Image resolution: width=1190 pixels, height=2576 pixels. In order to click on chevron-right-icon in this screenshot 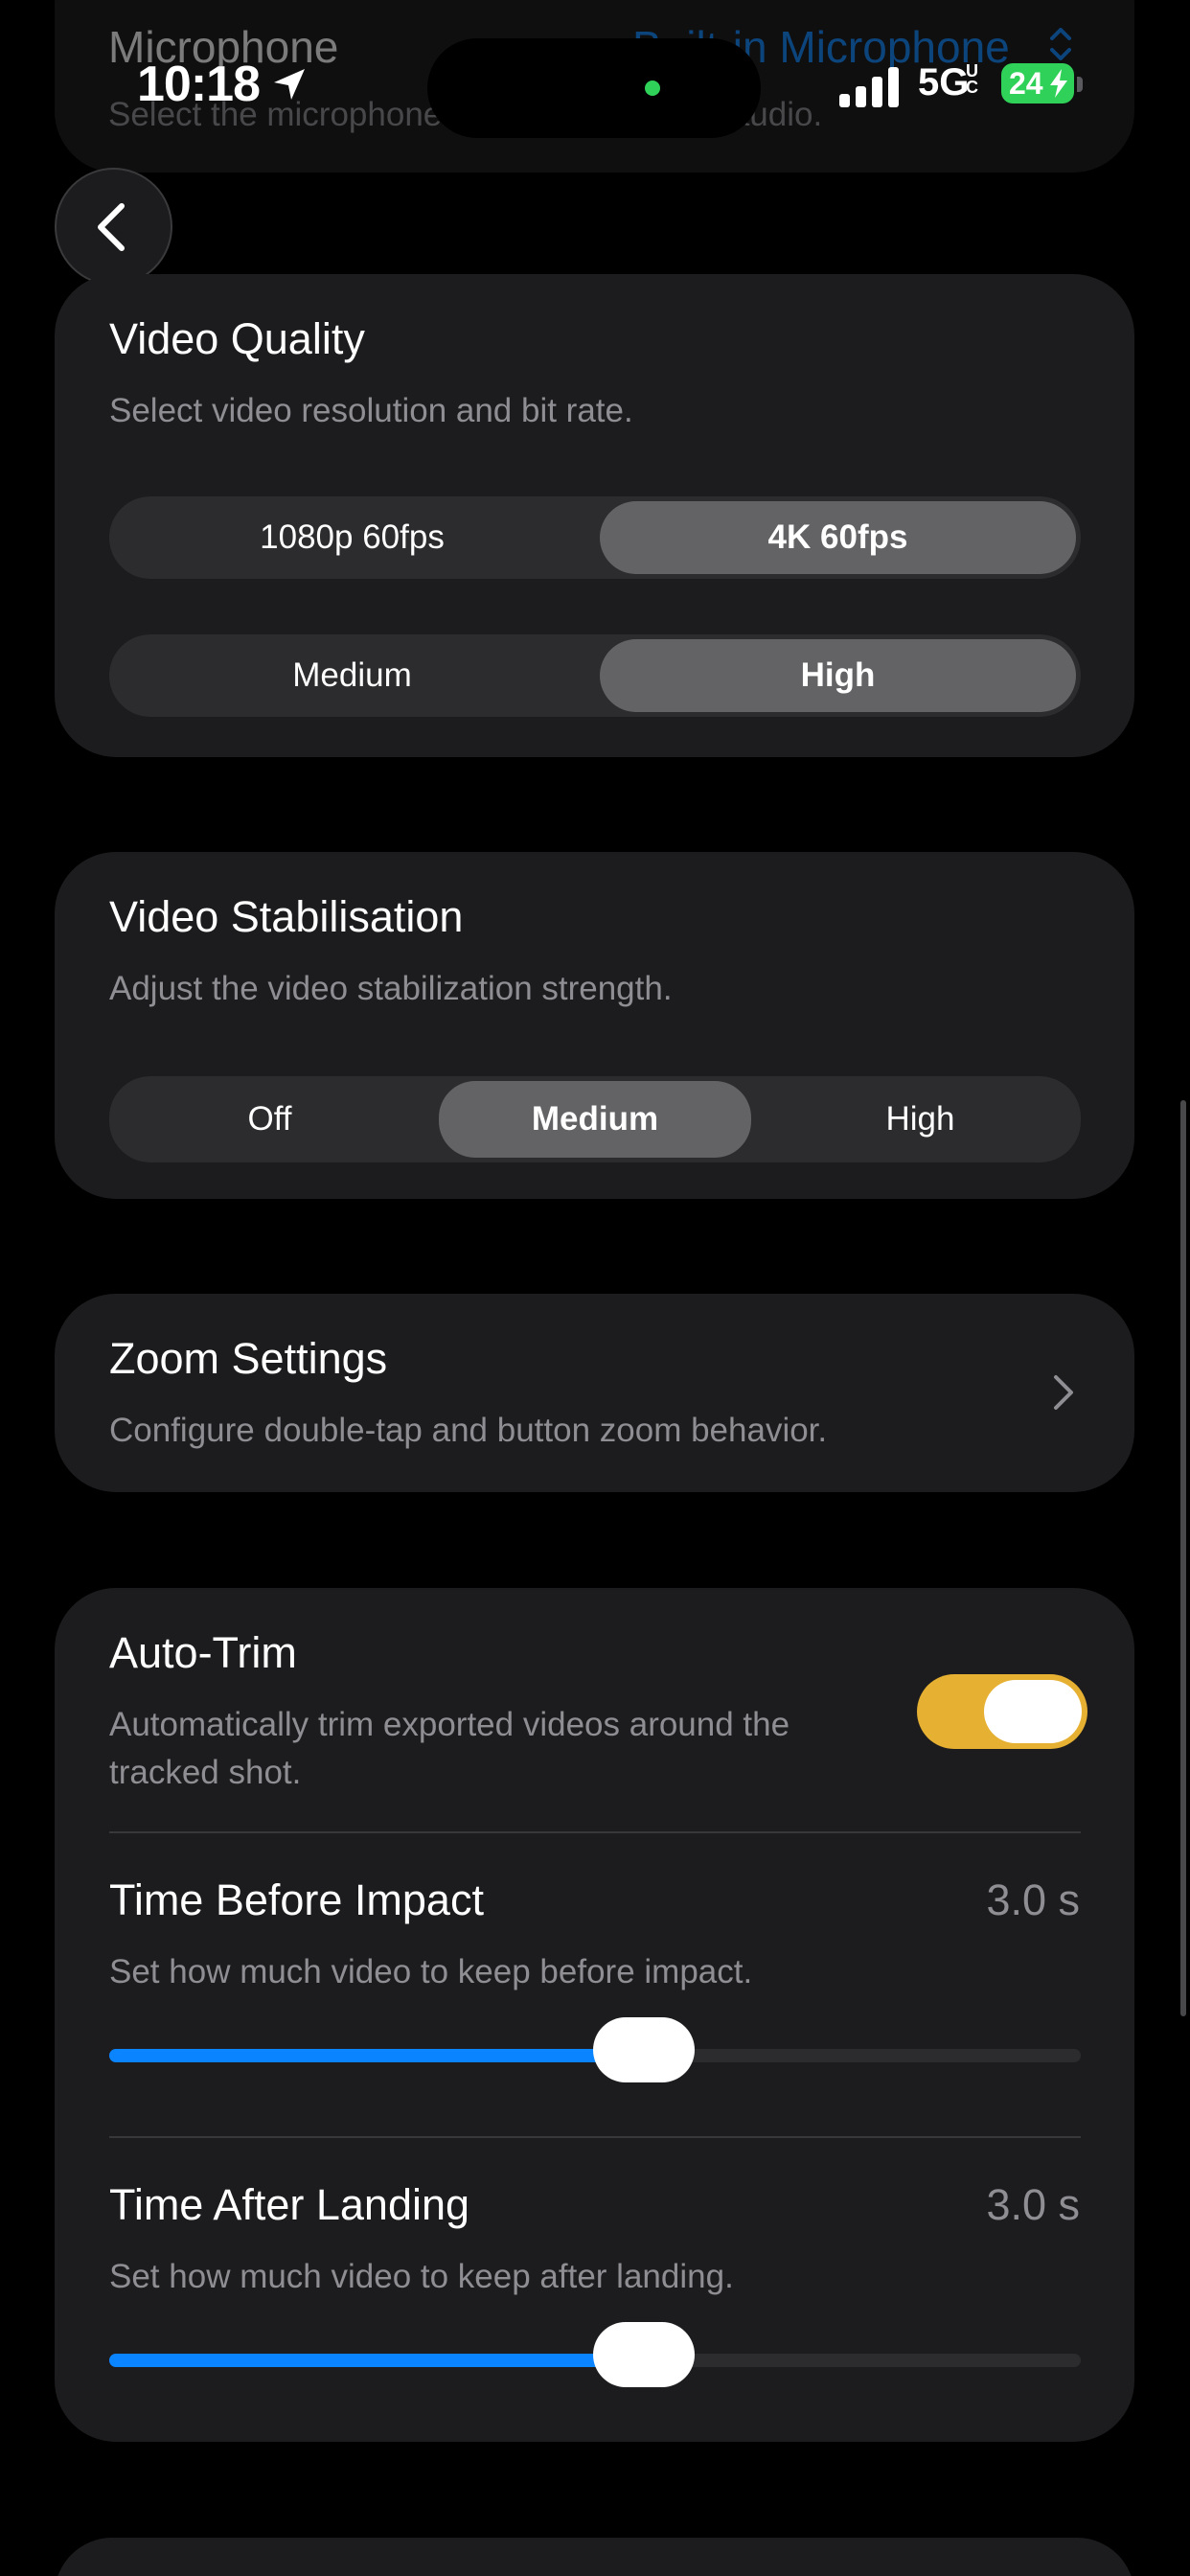, I will do `click(1064, 1392)`.